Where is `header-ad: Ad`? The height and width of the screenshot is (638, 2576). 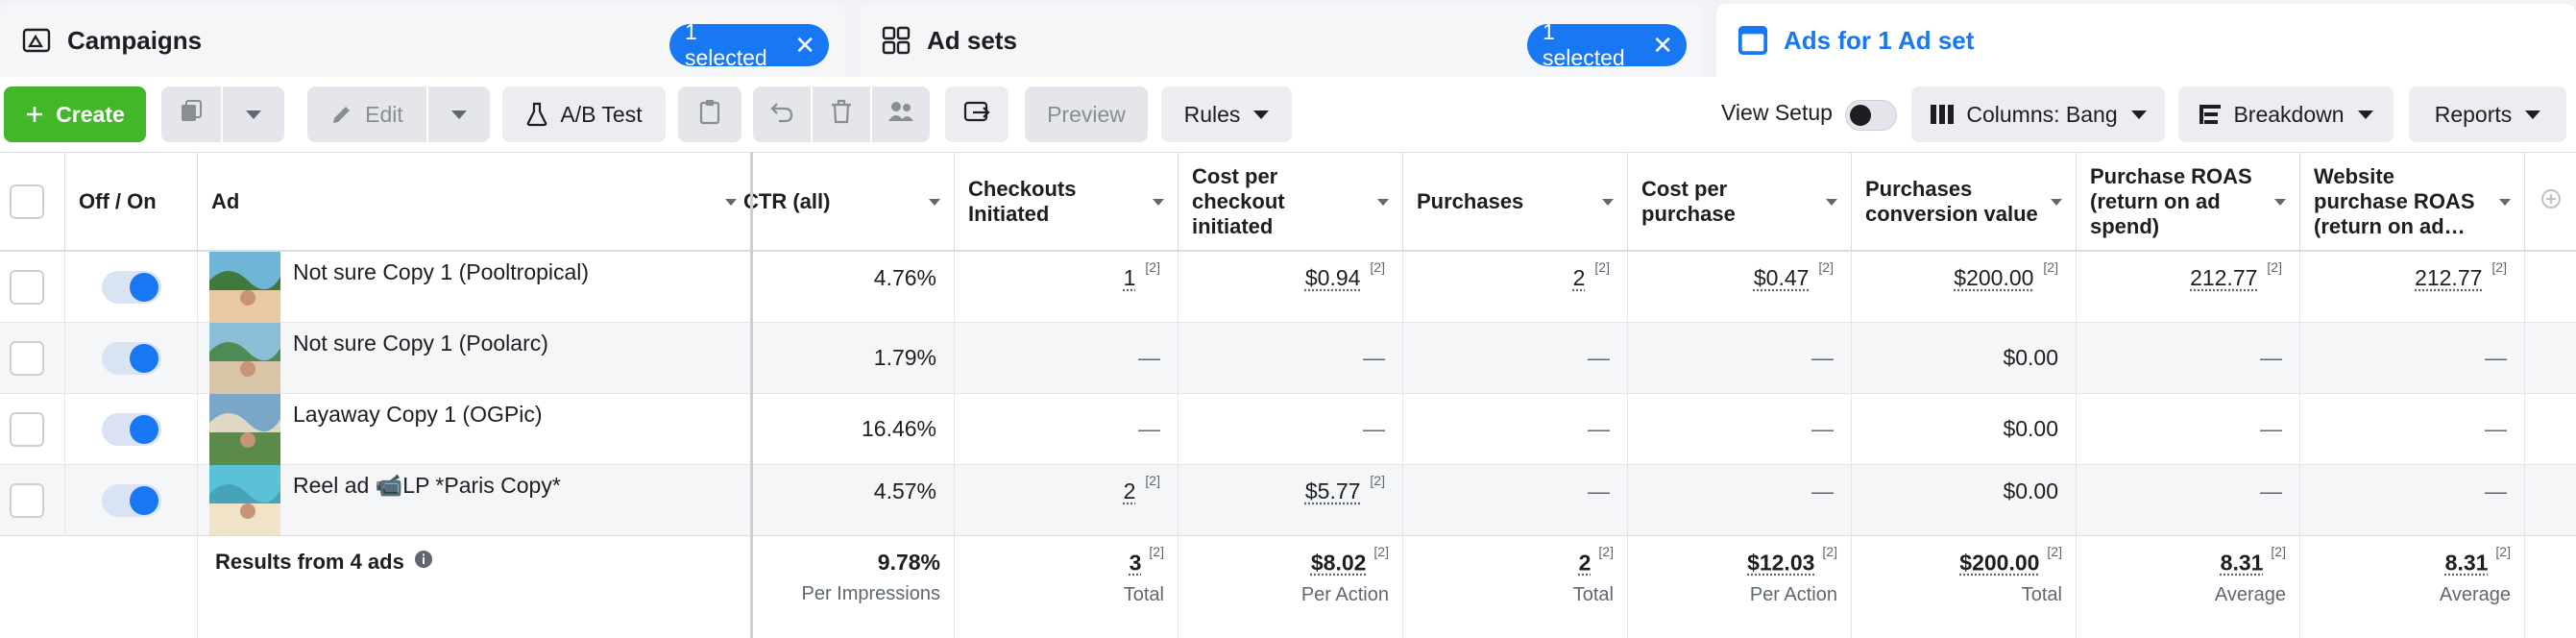 header-ad: Ad is located at coordinates (475, 203).